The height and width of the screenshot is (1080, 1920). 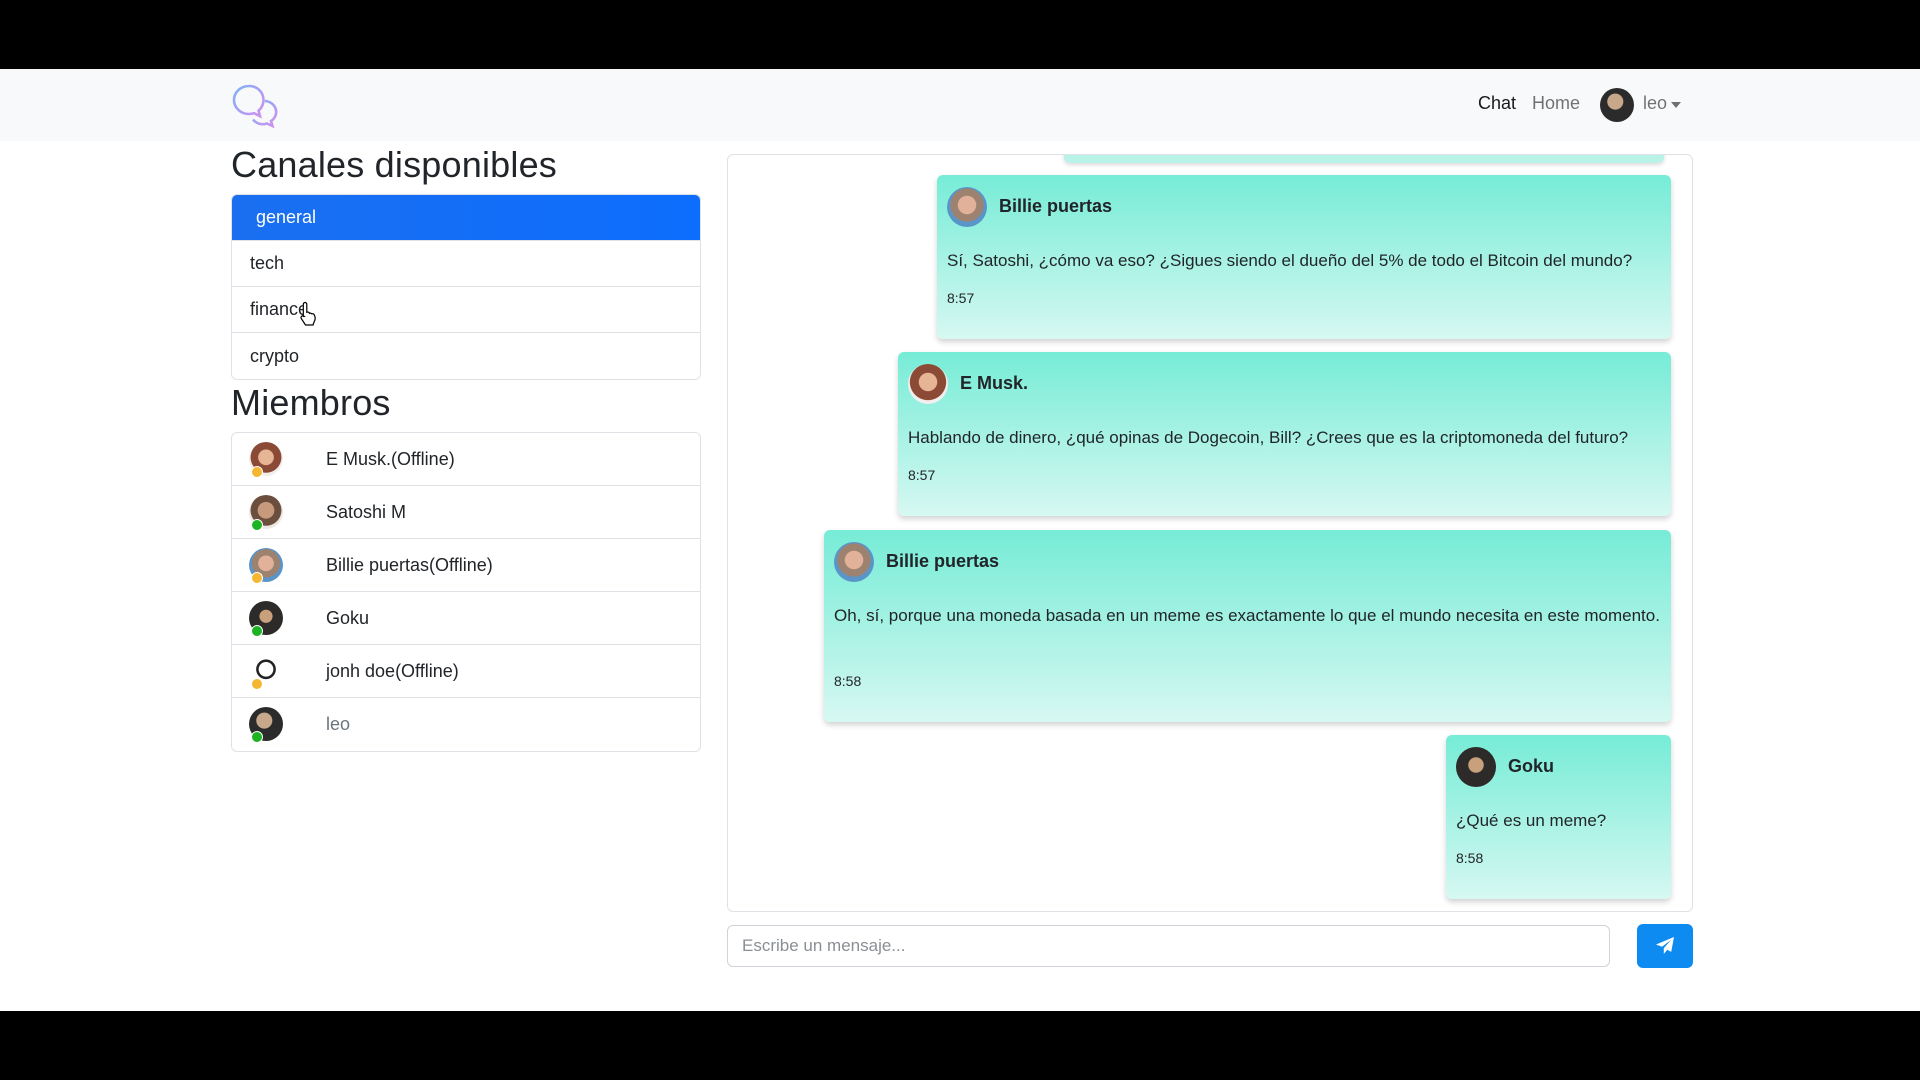 I want to click on channel-list: general tech finance crypto, so click(x=466, y=287).